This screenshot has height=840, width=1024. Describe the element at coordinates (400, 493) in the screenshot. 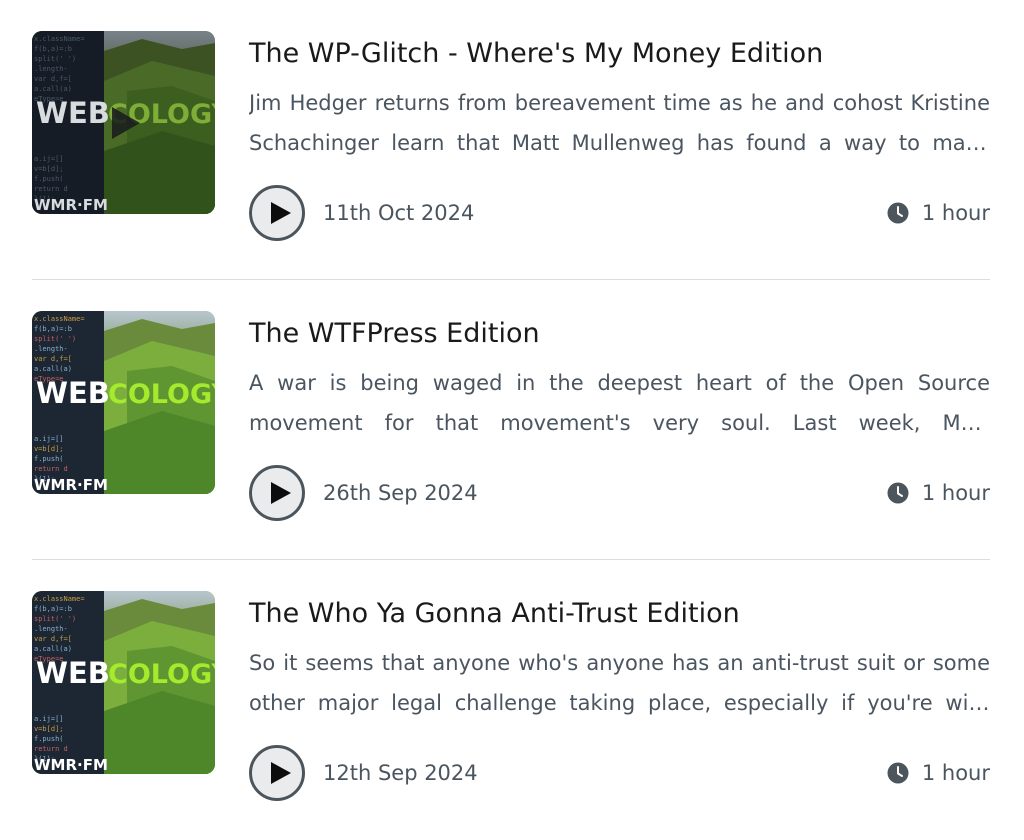

I see `episode-date: 26th Sep 2024` at that location.